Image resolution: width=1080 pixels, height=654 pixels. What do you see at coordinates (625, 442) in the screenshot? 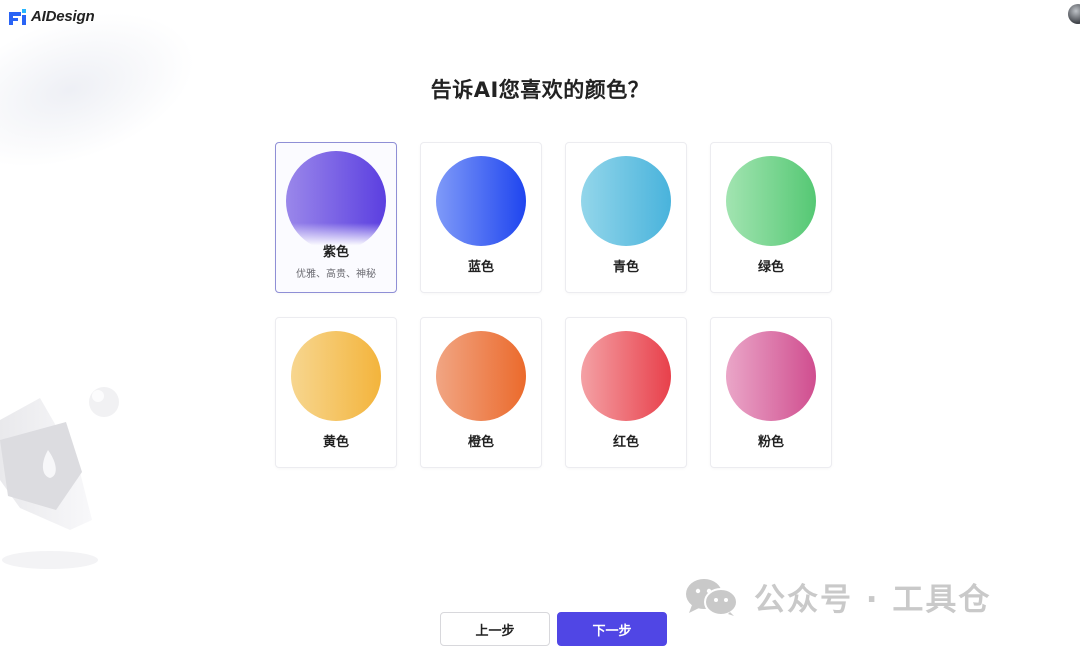
I see `color-label: 红色` at bounding box center [625, 442].